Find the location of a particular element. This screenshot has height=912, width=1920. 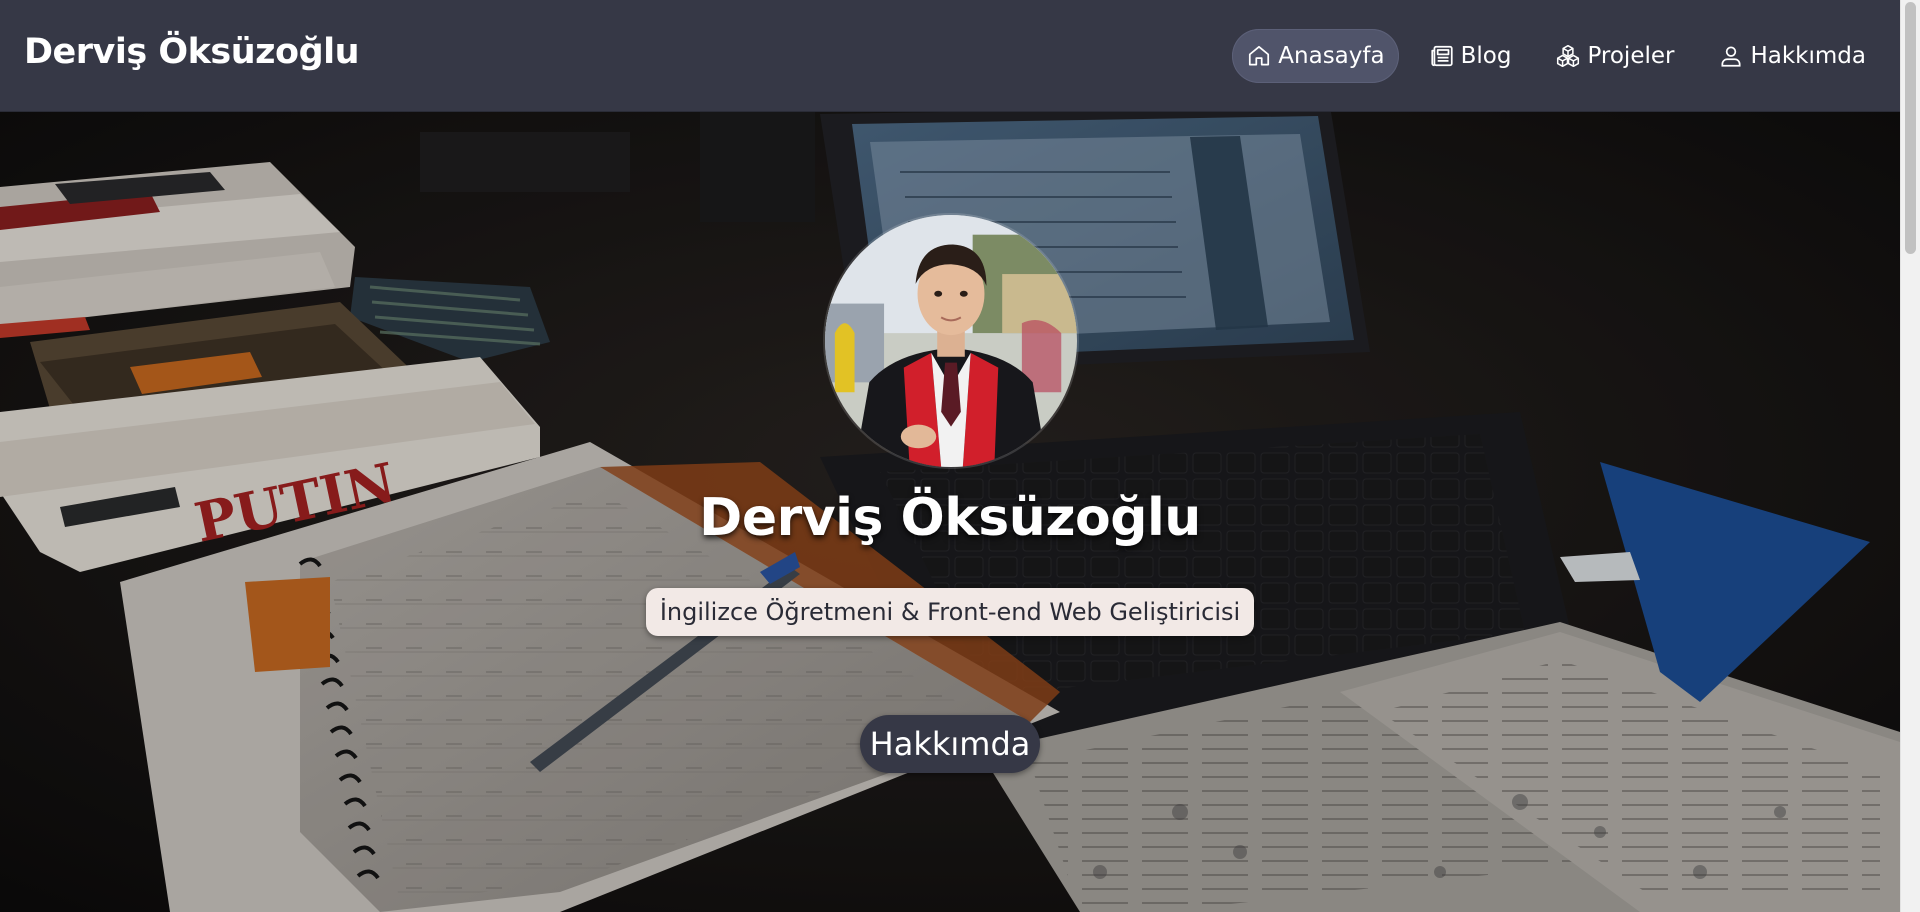

about-me-button: Hakkımda is located at coordinates (950, 744).